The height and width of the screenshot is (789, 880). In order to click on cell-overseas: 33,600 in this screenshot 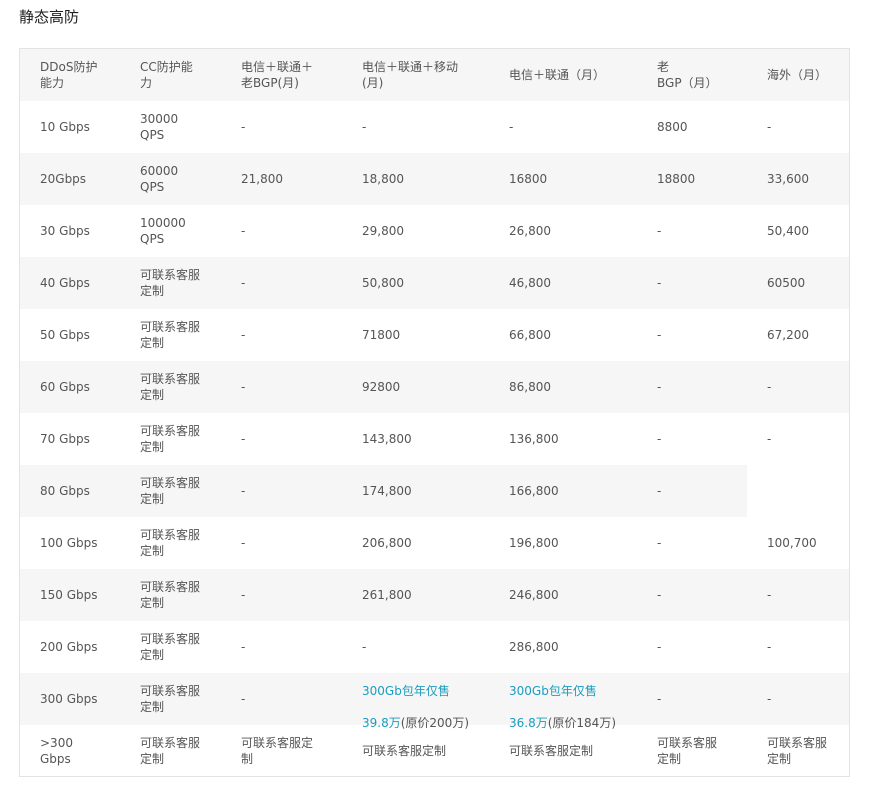, I will do `click(788, 179)`.